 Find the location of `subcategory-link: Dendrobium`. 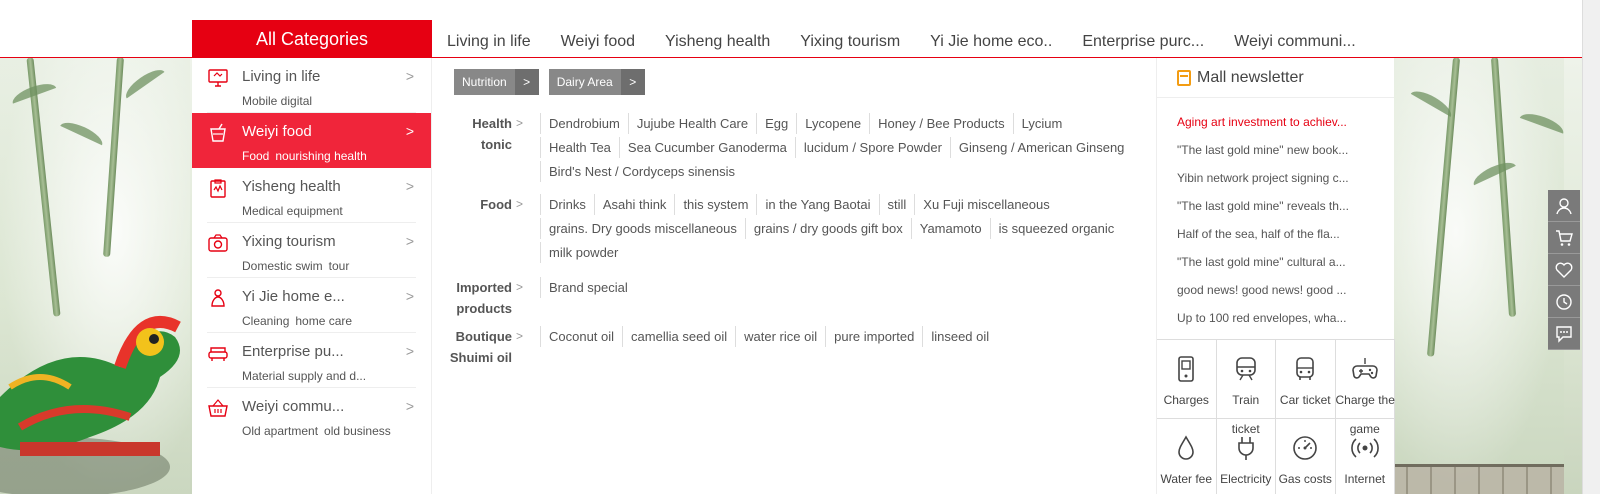

subcategory-link: Dendrobium is located at coordinates (584, 123).